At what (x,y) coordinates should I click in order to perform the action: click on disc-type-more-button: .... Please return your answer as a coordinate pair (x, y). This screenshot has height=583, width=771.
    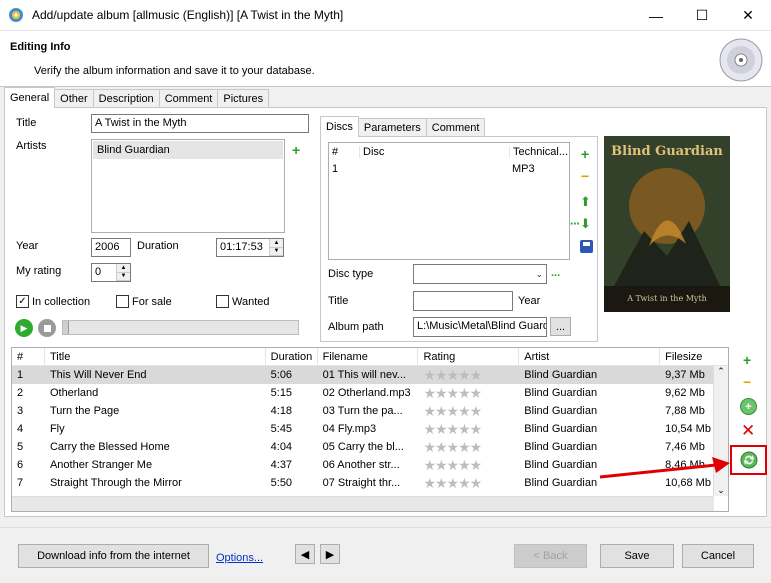
    Looking at the image, I should click on (555, 273).